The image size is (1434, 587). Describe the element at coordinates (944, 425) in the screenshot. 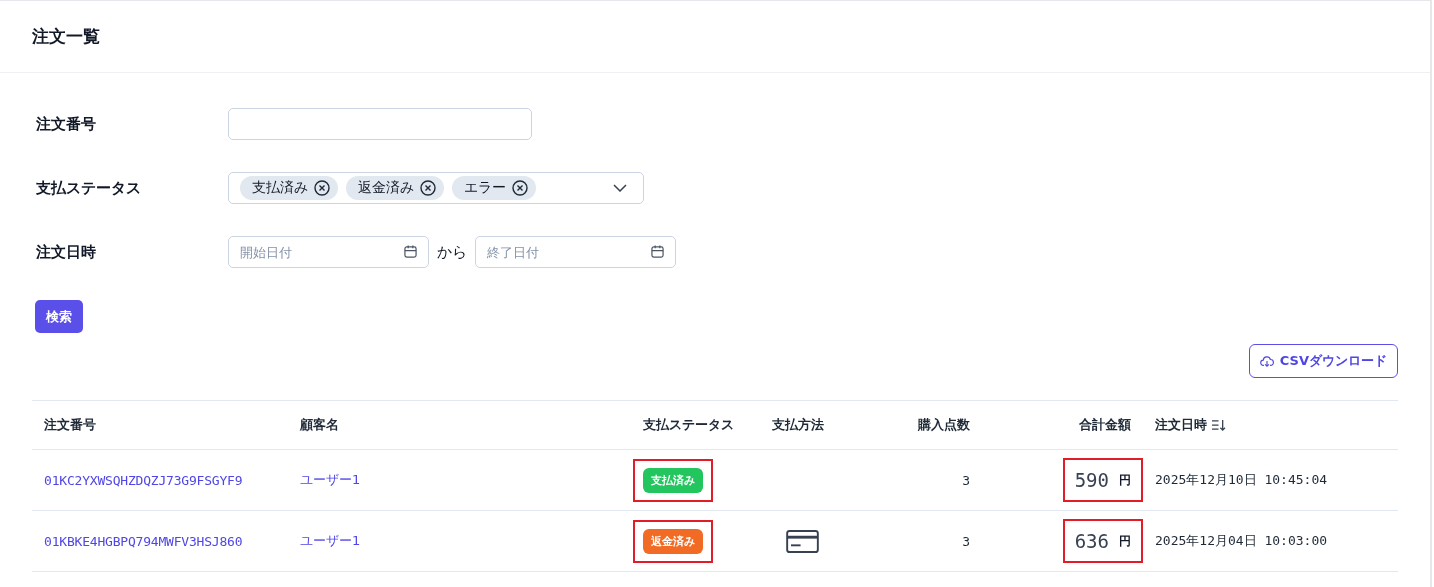

I see `column-header: 購入点数` at that location.